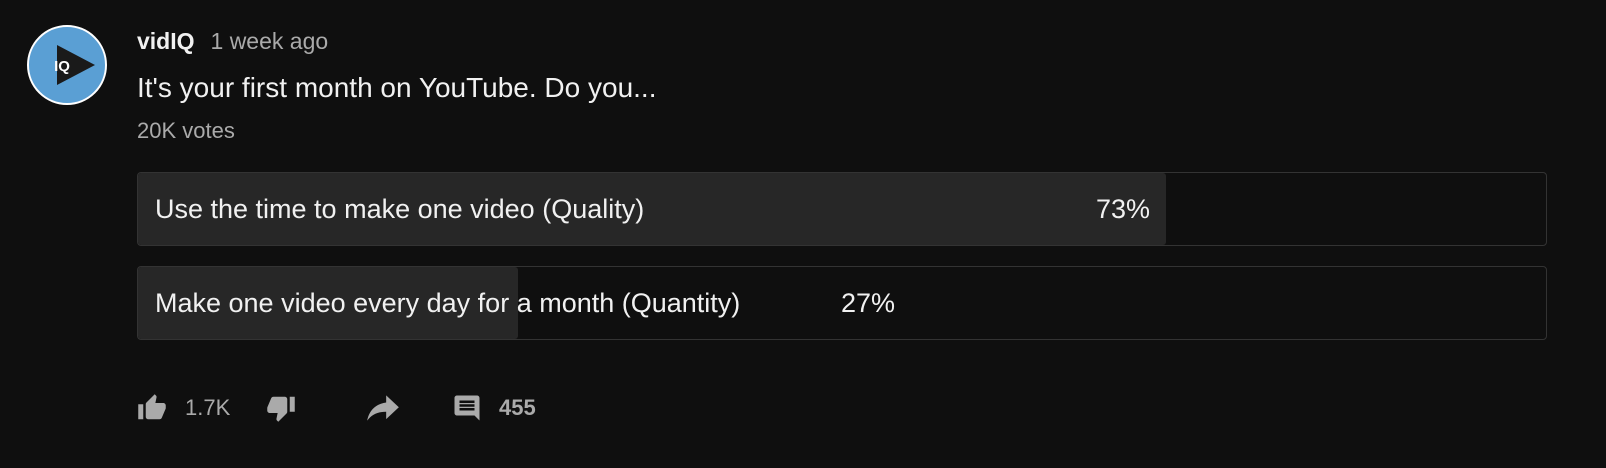  I want to click on comment-icon, so click(467, 408).